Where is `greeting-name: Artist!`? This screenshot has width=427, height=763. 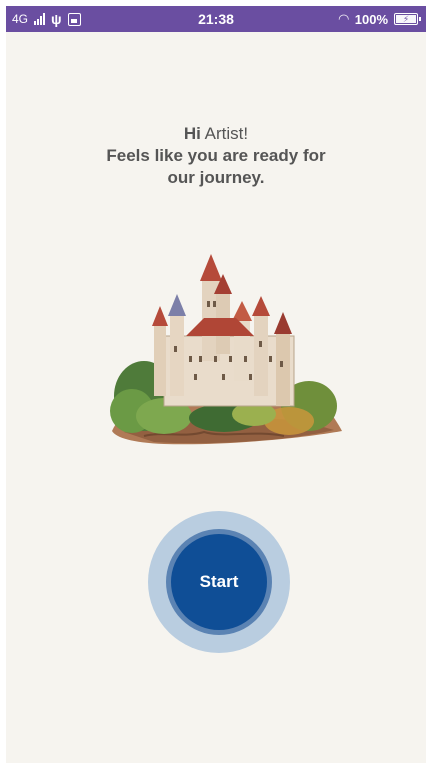 greeting-name: Artist! is located at coordinates (226, 133).